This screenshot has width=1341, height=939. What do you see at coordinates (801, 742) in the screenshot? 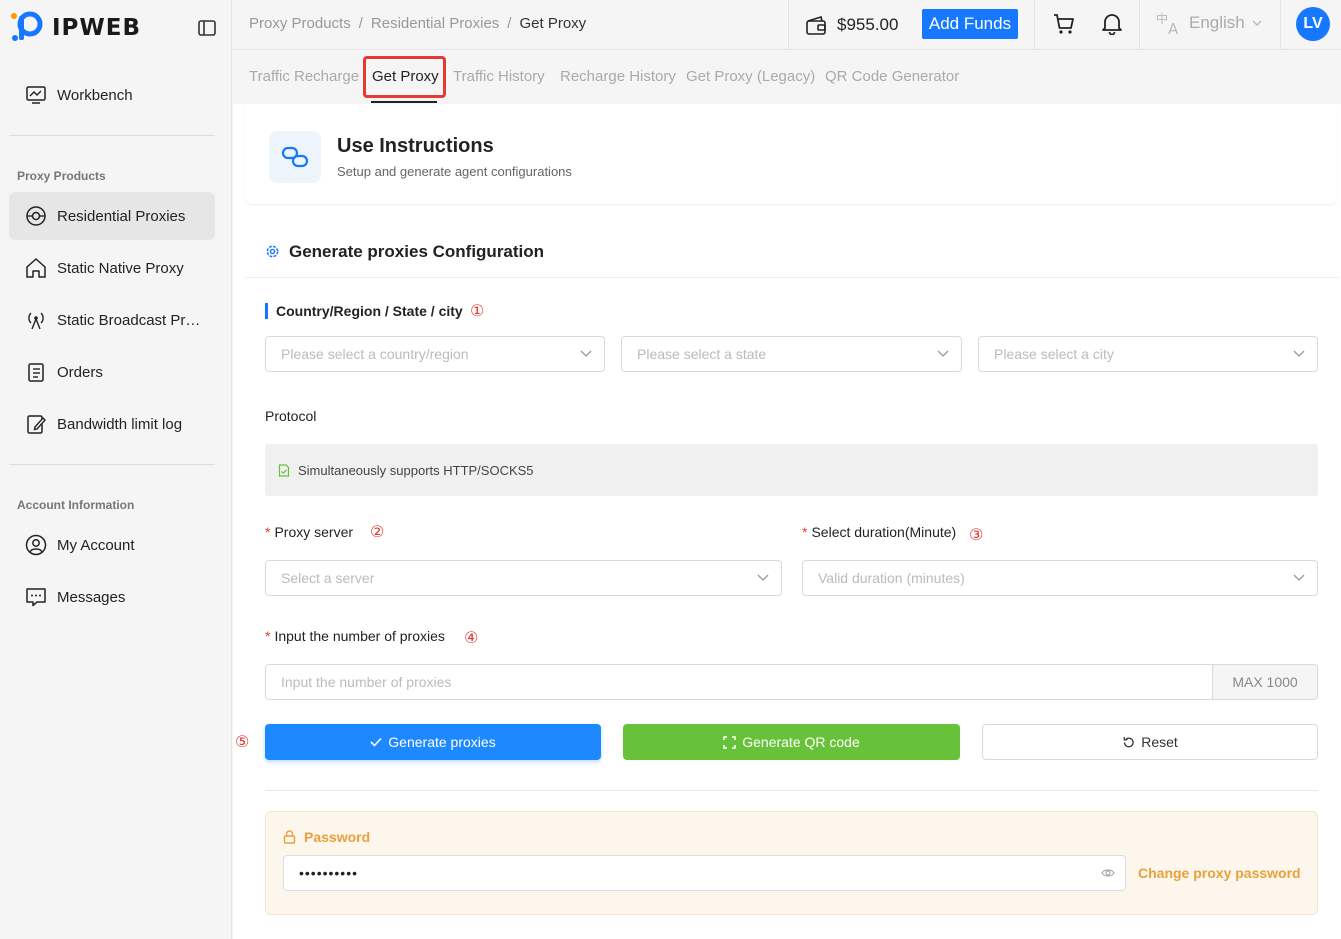
I see `generate-qr-label: Generate QR code` at bounding box center [801, 742].